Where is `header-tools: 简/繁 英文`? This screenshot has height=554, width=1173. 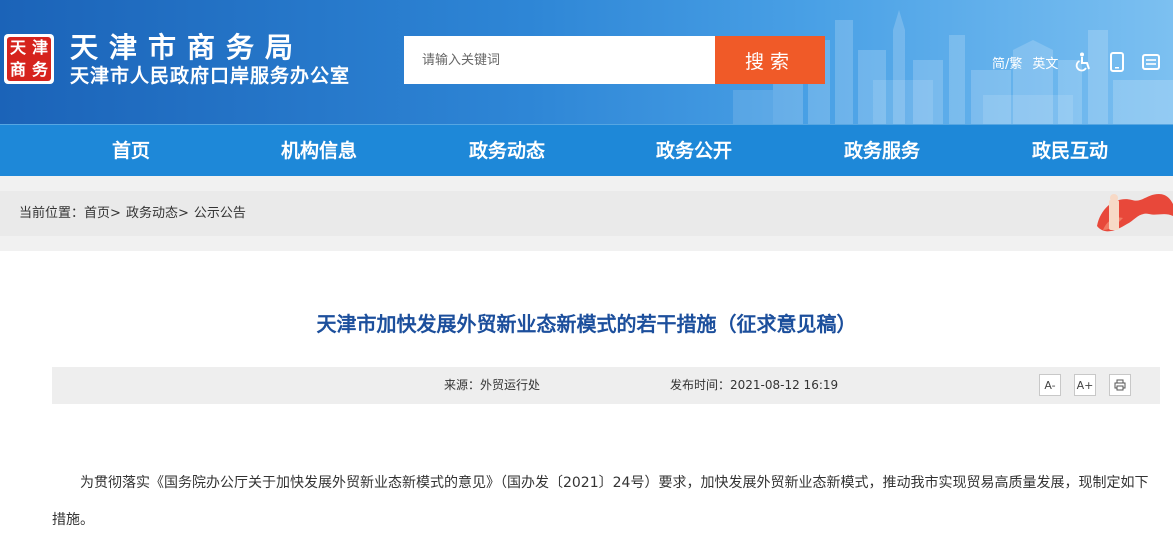
header-tools: 简/繁 英文 is located at coordinates (1081, 62).